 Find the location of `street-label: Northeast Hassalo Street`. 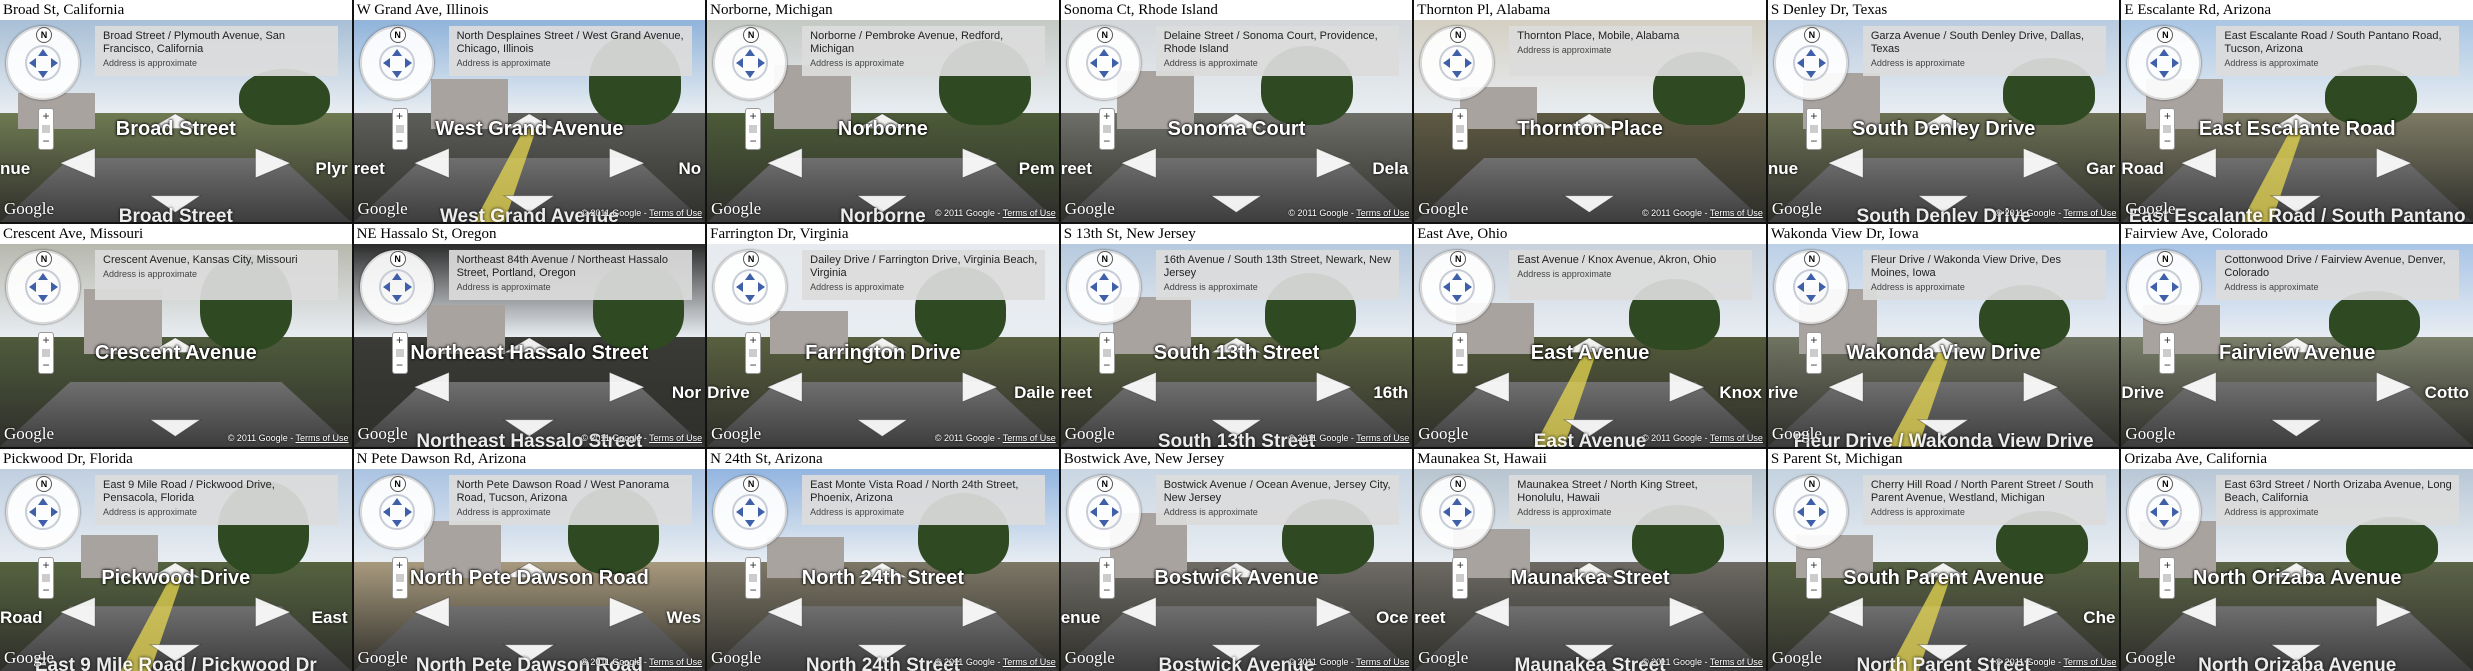

street-label: Northeast Hassalo Street is located at coordinates (530, 353).